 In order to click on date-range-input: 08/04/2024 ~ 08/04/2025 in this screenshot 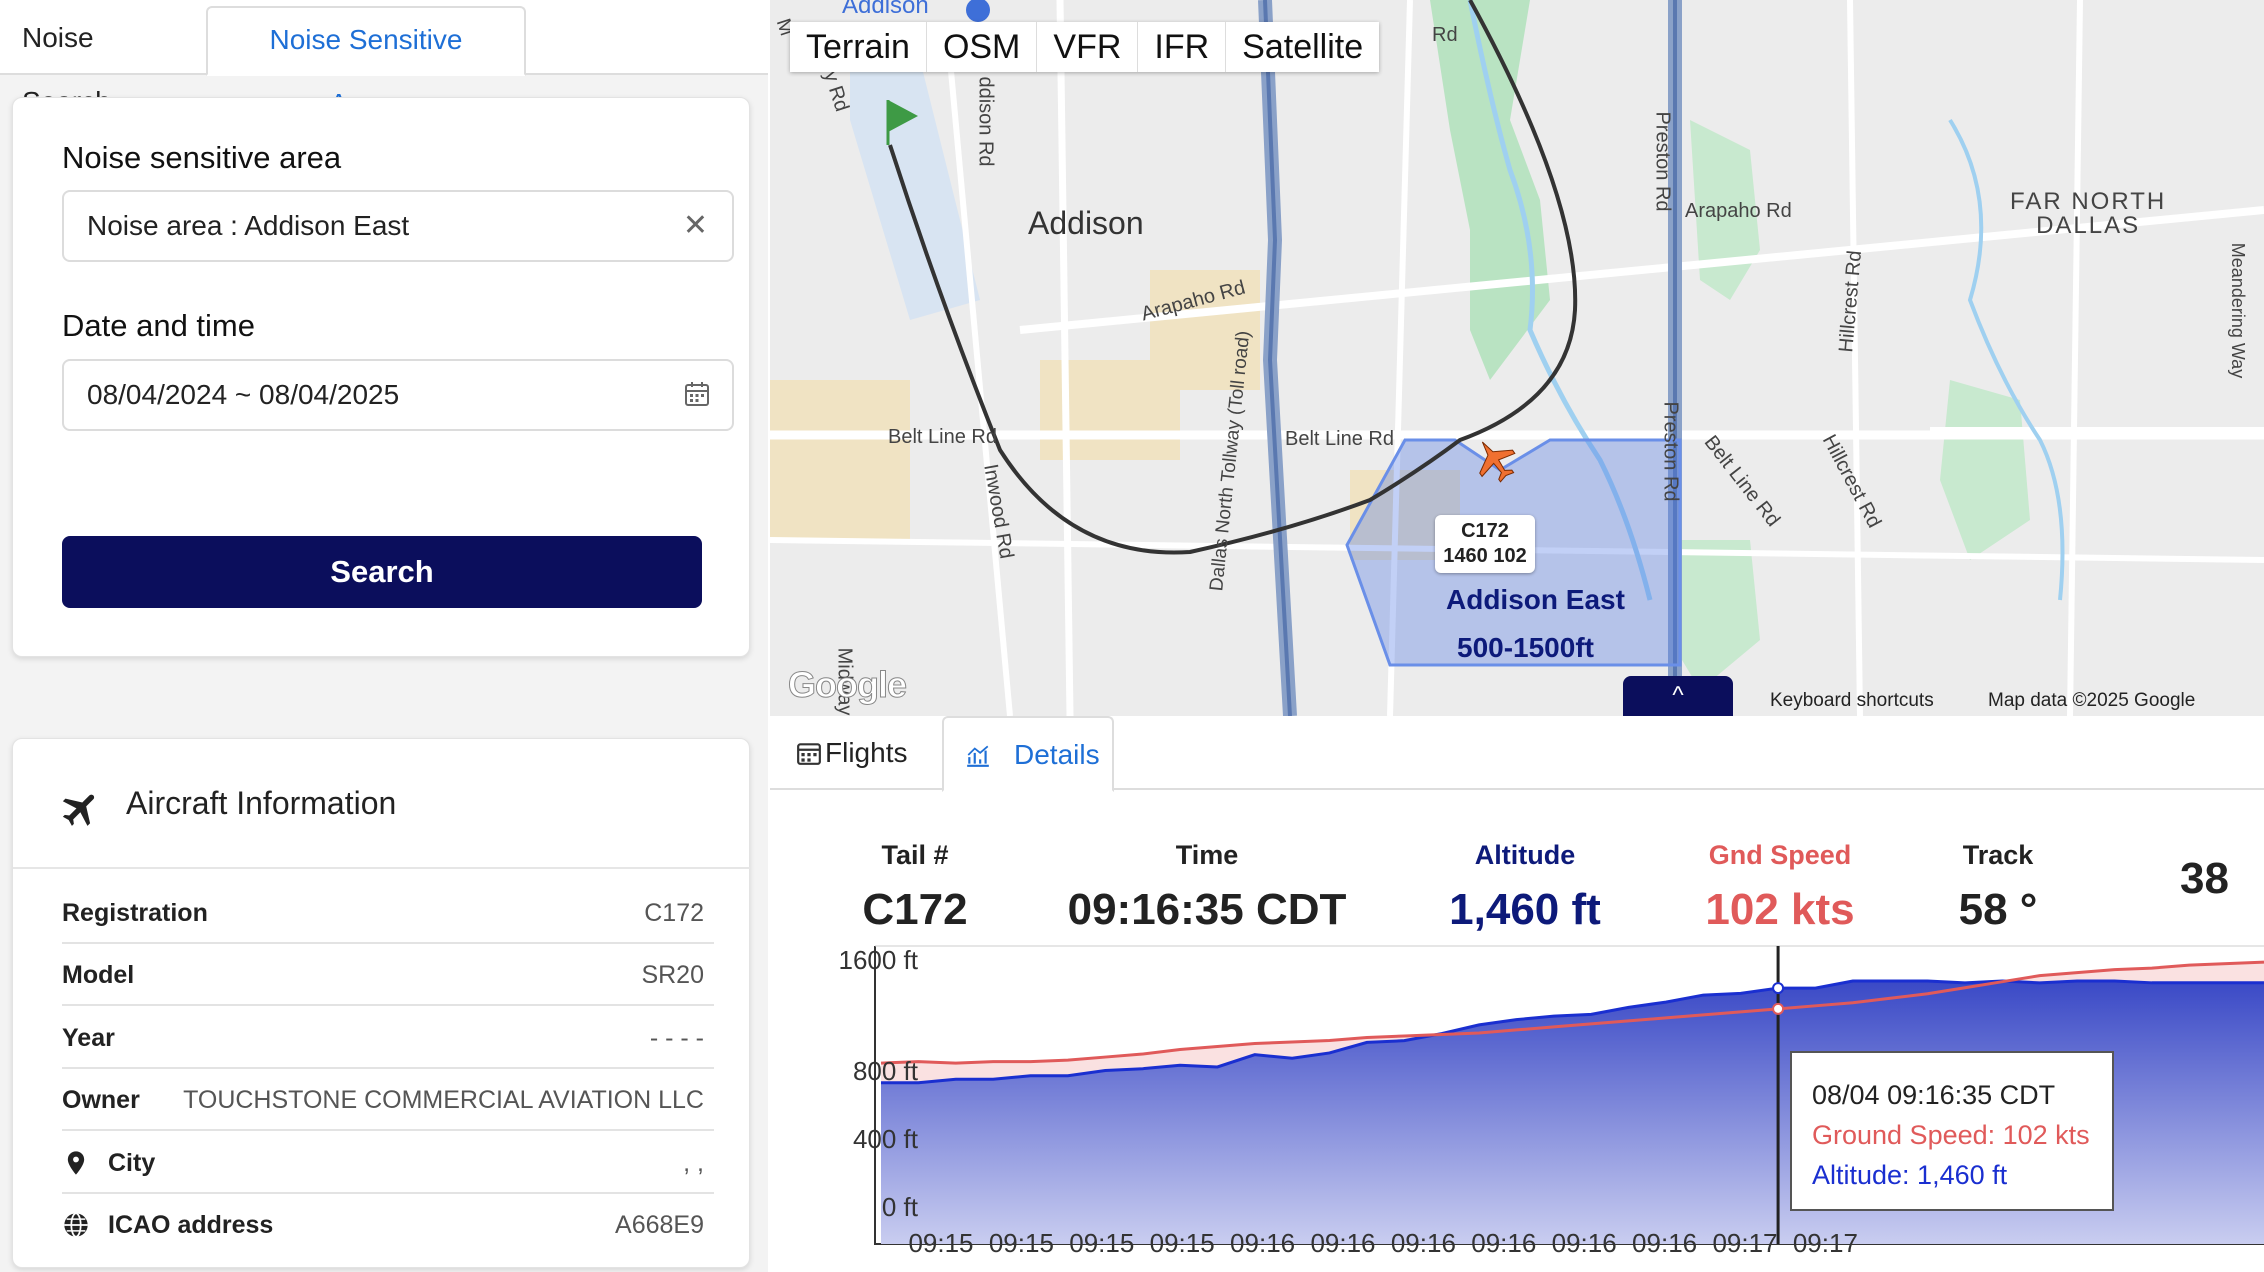, I will do `click(398, 395)`.